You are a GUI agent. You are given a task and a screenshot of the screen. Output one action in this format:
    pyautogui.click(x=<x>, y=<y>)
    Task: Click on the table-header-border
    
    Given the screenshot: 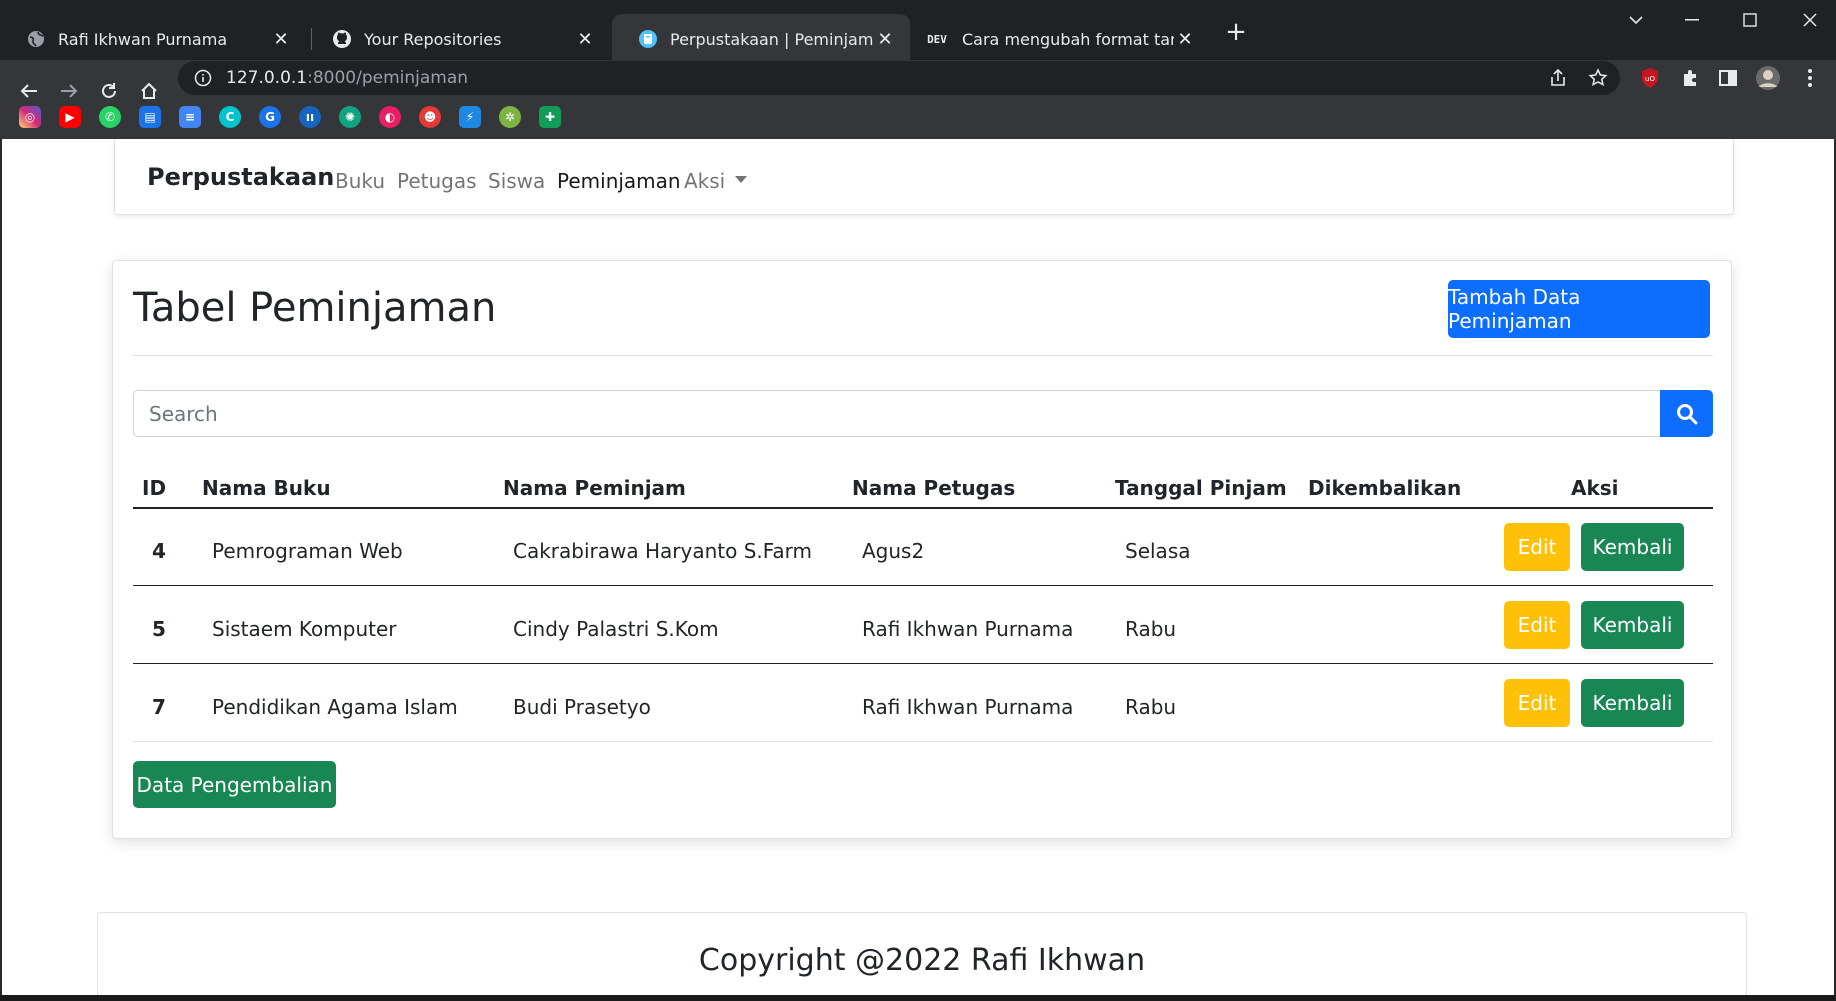 What is the action you would take?
    pyautogui.click(x=923, y=508)
    